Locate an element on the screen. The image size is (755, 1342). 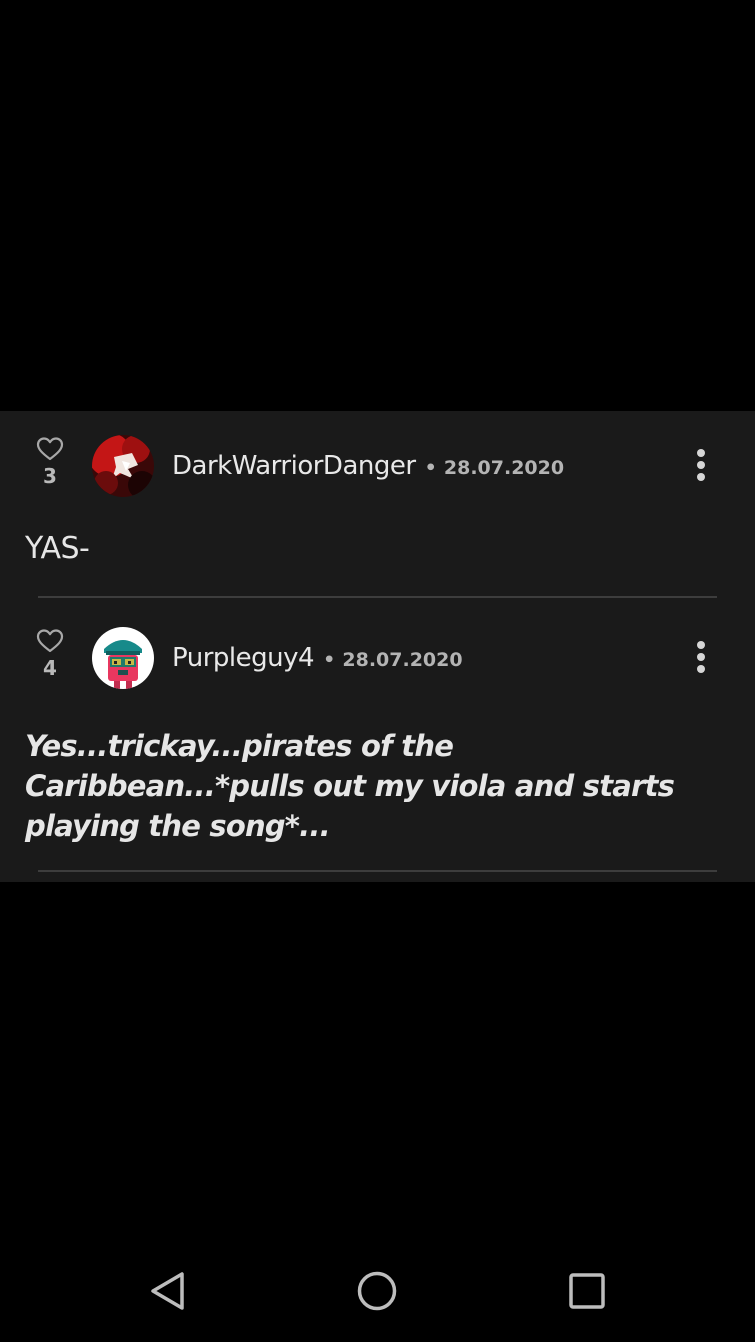
system-navigation-bar is located at coordinates (377, 1291).